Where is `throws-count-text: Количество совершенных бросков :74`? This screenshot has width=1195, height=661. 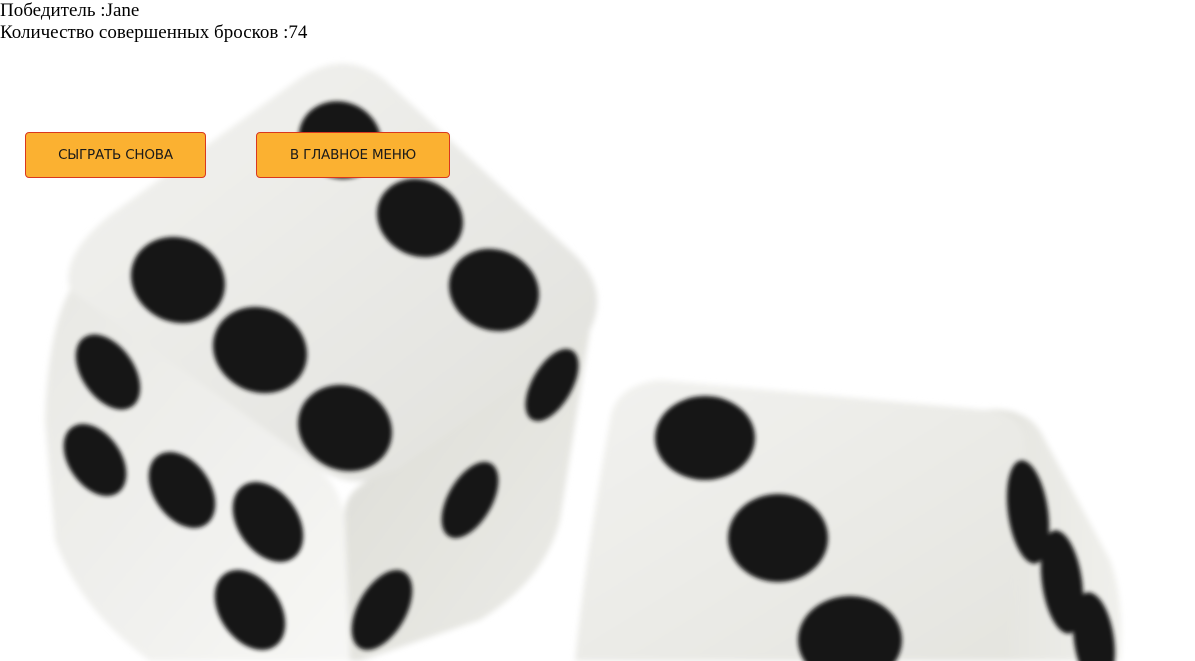
throws-count-text: Количество совершенных бросков :74 is located at coordinates (153, 33).